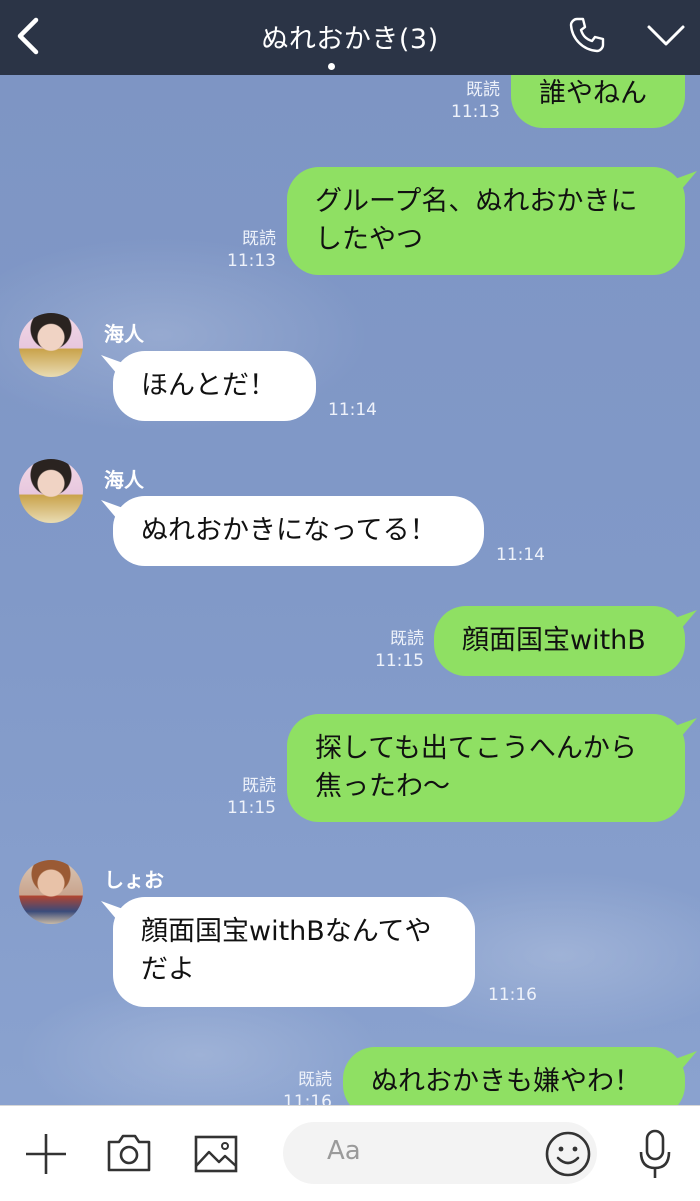  Describe the element at coordinates (286, 931) in the screenshot. I see `message-text: 顔面国宝withBなんてや` at that location.